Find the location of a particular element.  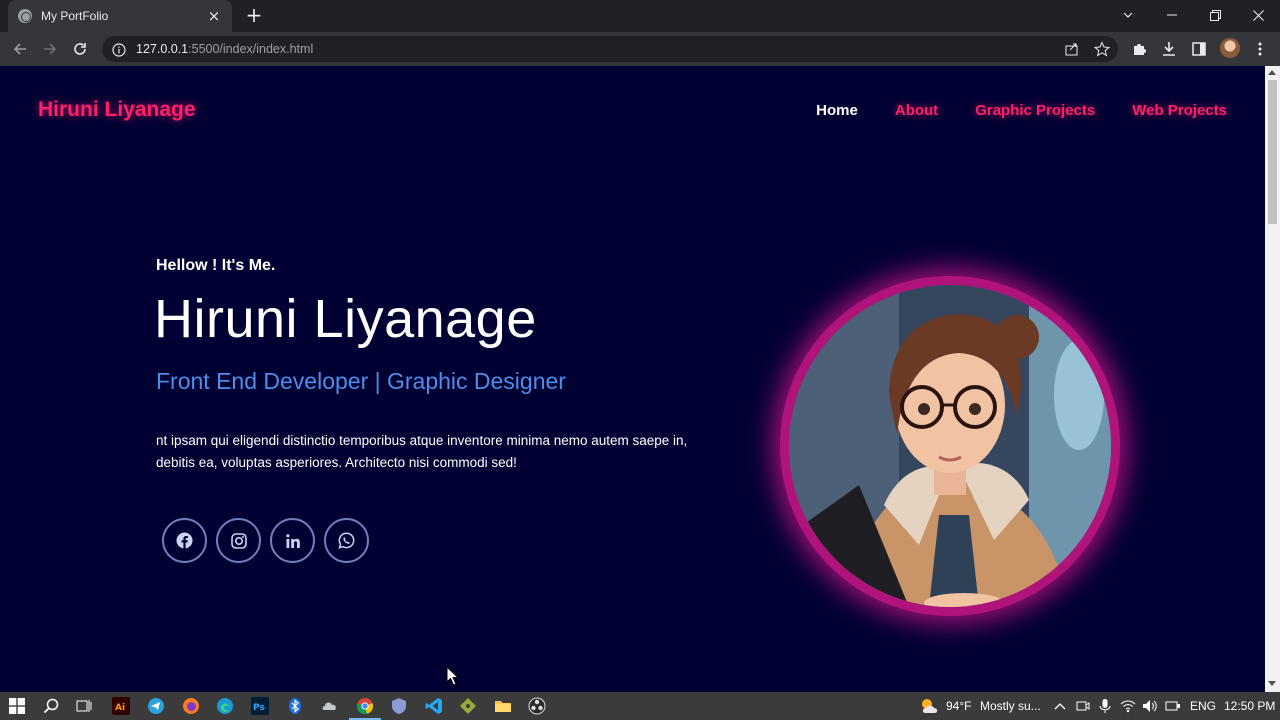

page-scrollbar is located at coordinates (1272, 379).